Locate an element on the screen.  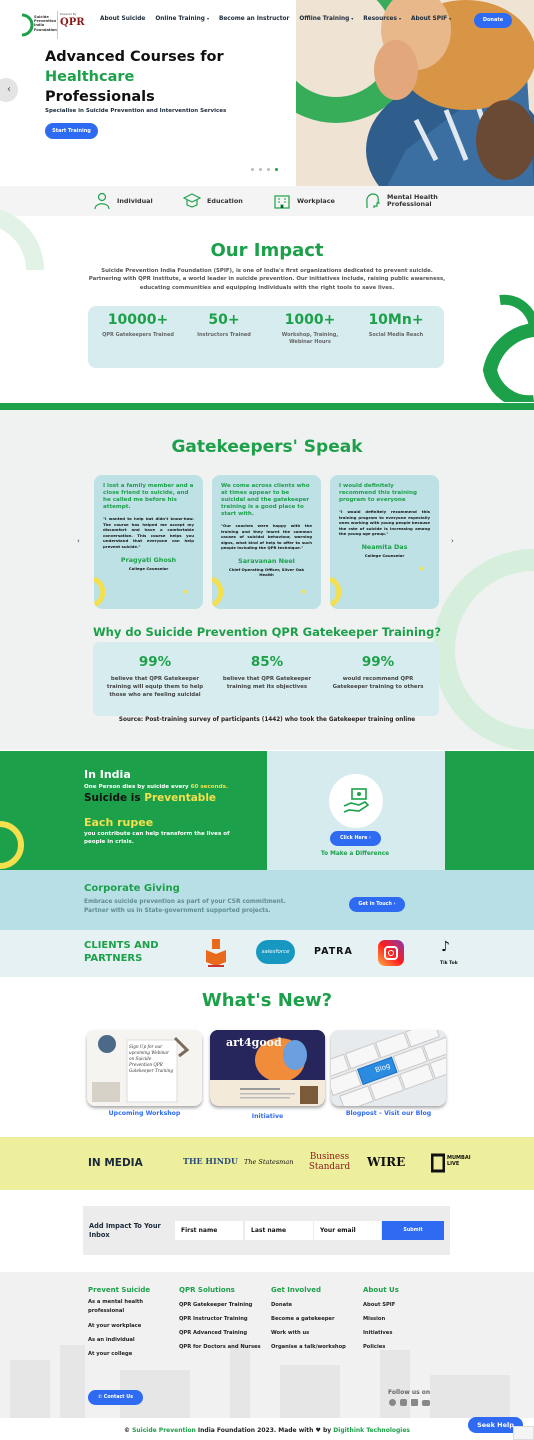
footer-link: QPR Instructor Training is located at coordinates (224, 1319).